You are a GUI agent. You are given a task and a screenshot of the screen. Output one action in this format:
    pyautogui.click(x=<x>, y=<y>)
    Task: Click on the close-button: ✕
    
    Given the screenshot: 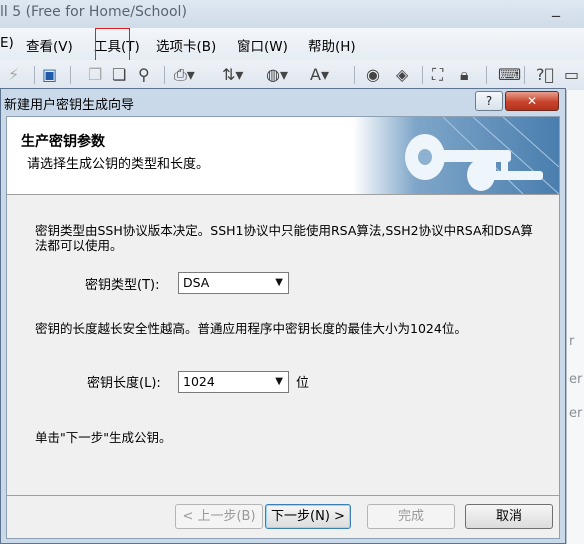 What is the action you would take?
    pyautogui.click(x=532, y=101)
    